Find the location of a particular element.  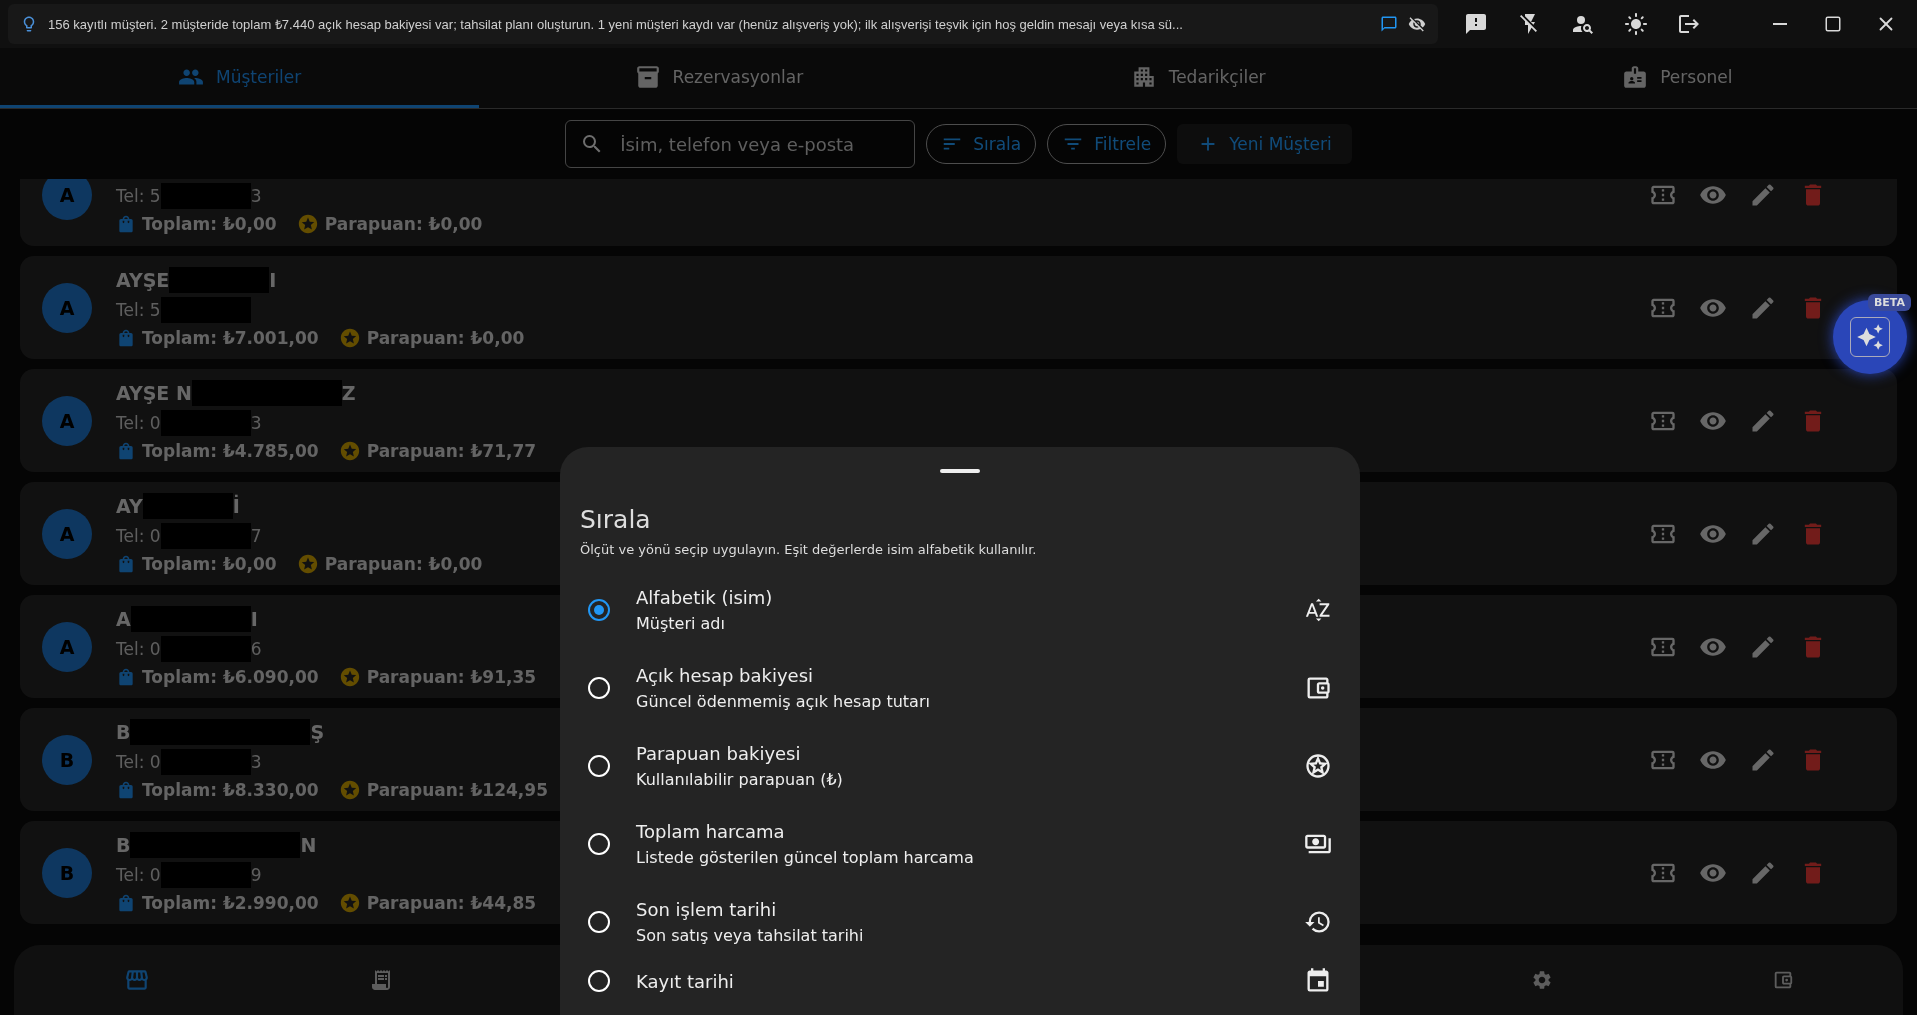

option-label: Son işlem tarihi is located at coordinates (707, 909).